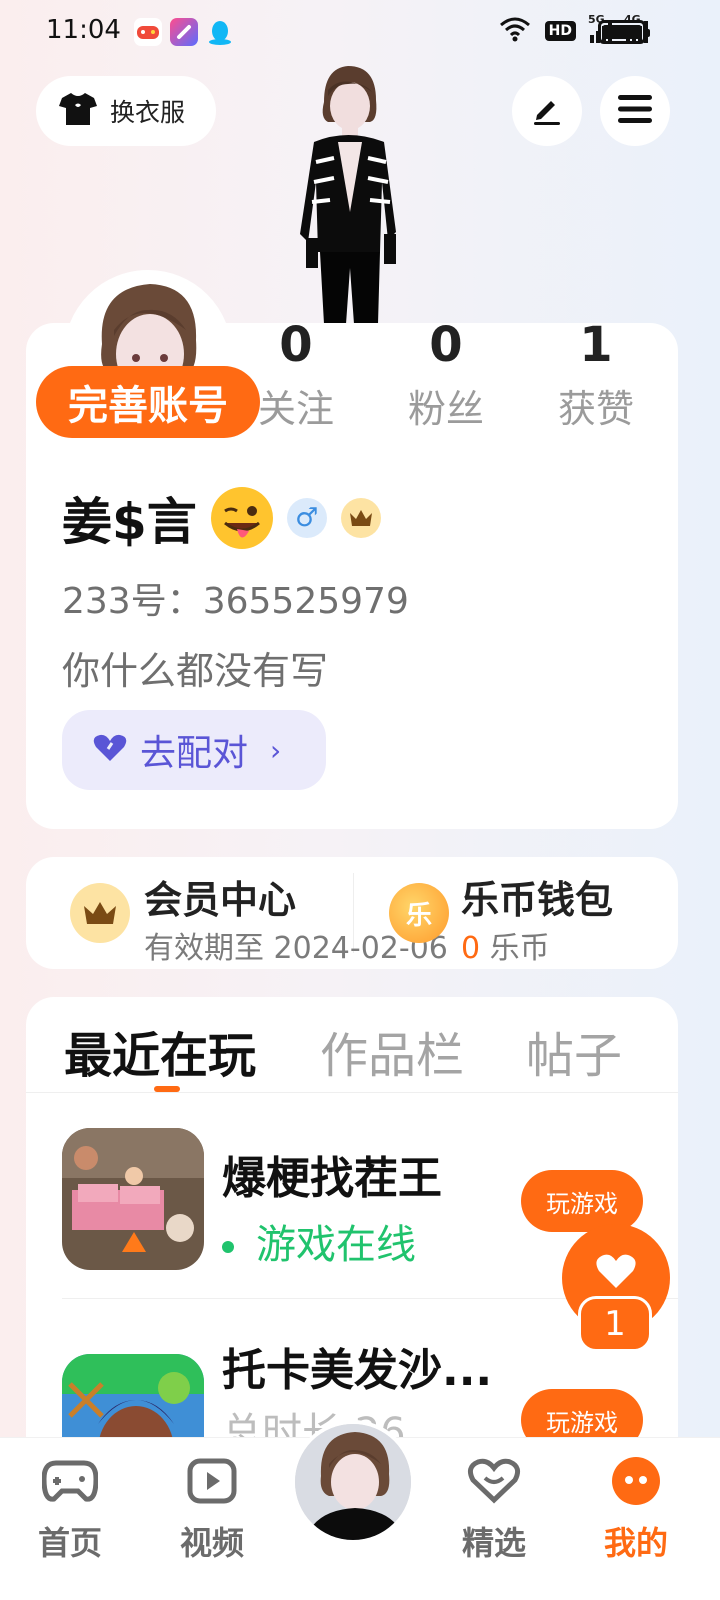 The image size is (720, 1600). What do you see at coordinates (446, 374) in the screenshot?
I see `stat-followers: 0 粉丝` at bounding box center [446, 374].